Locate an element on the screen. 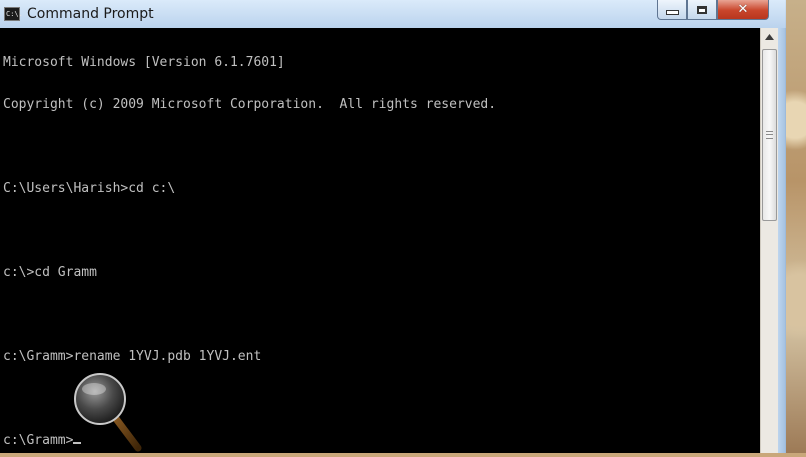  close-icon: ✕ is located at coordinates (743, 9).